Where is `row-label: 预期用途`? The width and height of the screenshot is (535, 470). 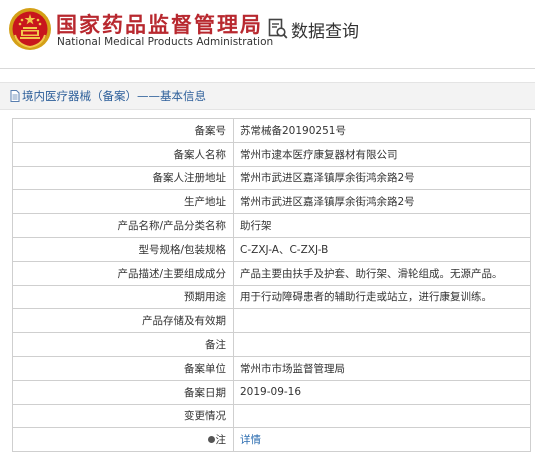
row-label: 预期用途 is located at coordinates (123, 297).